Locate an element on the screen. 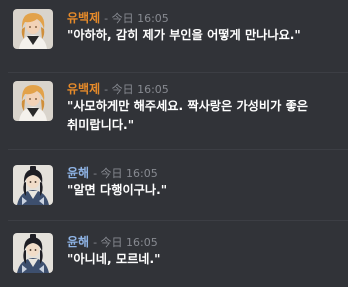  message-text: "알면 다행이구나." is located at coordinates (117, 190).